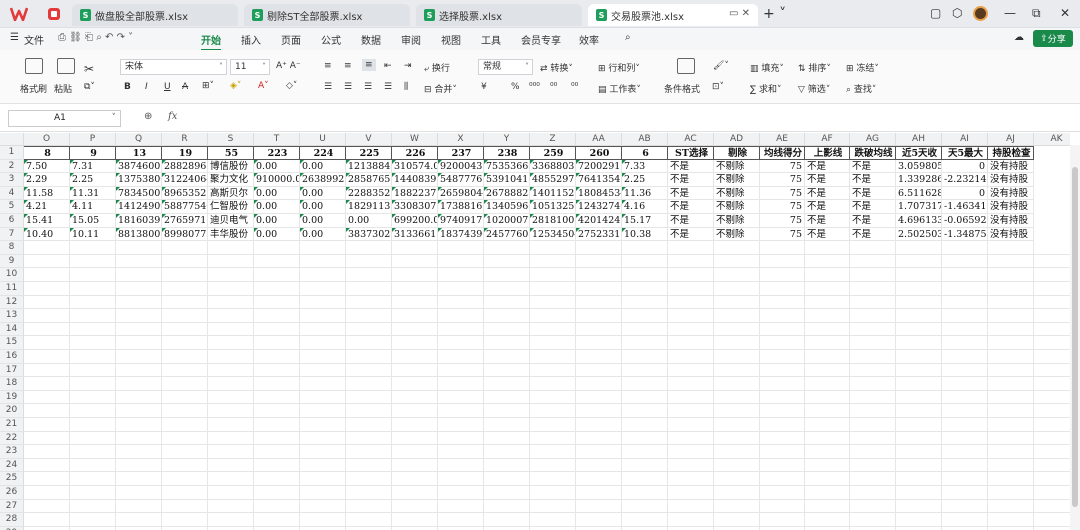 This screenshot has height=530, width=1080. Describe the element at coordinates (173, 67) in the screenshot. I see `font-name-select: 宋体 ˅` at that location.